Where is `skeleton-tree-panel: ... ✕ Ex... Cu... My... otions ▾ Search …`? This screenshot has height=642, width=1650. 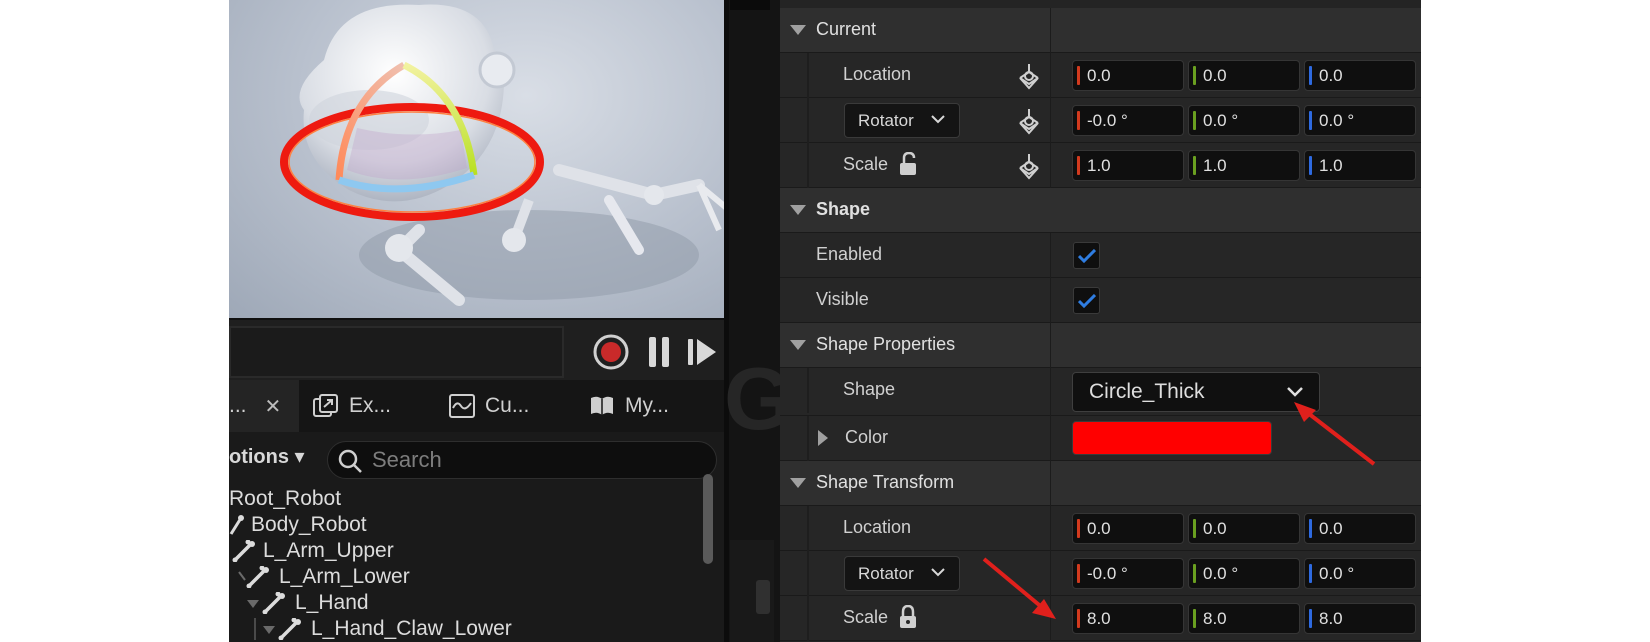
skeleton-tree-panel: ... ✕ Ex... Cu... My... otions ▾ Search … is located at coordinates (476, 511).